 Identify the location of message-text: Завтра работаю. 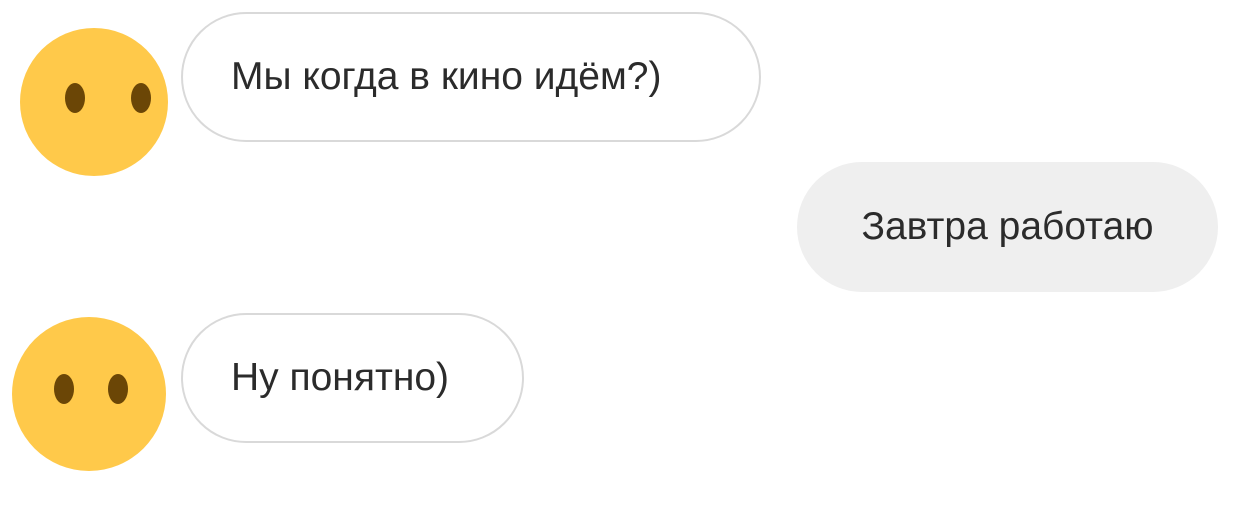
(1007, 226).